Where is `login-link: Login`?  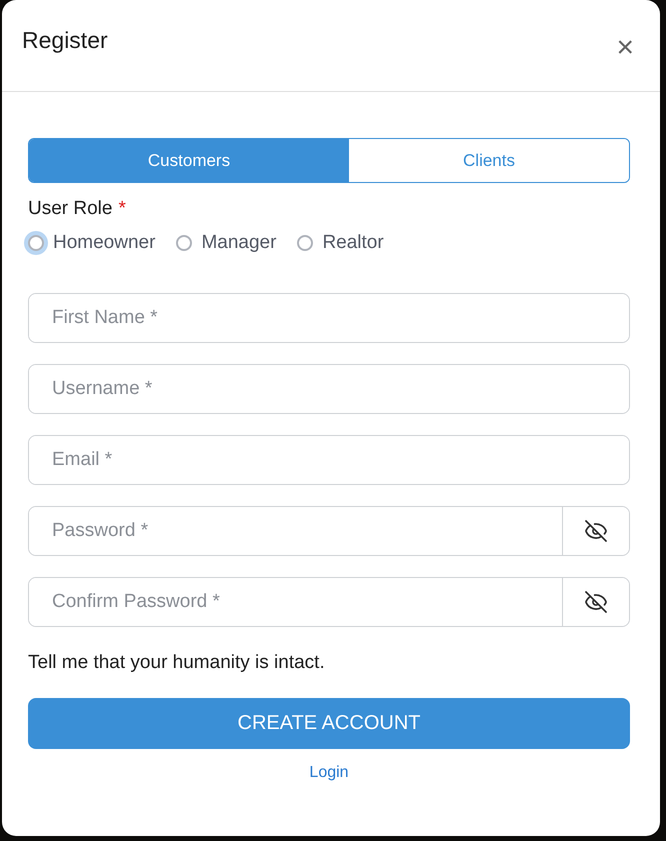 login-link: Login is located at coordinates (329, 773).